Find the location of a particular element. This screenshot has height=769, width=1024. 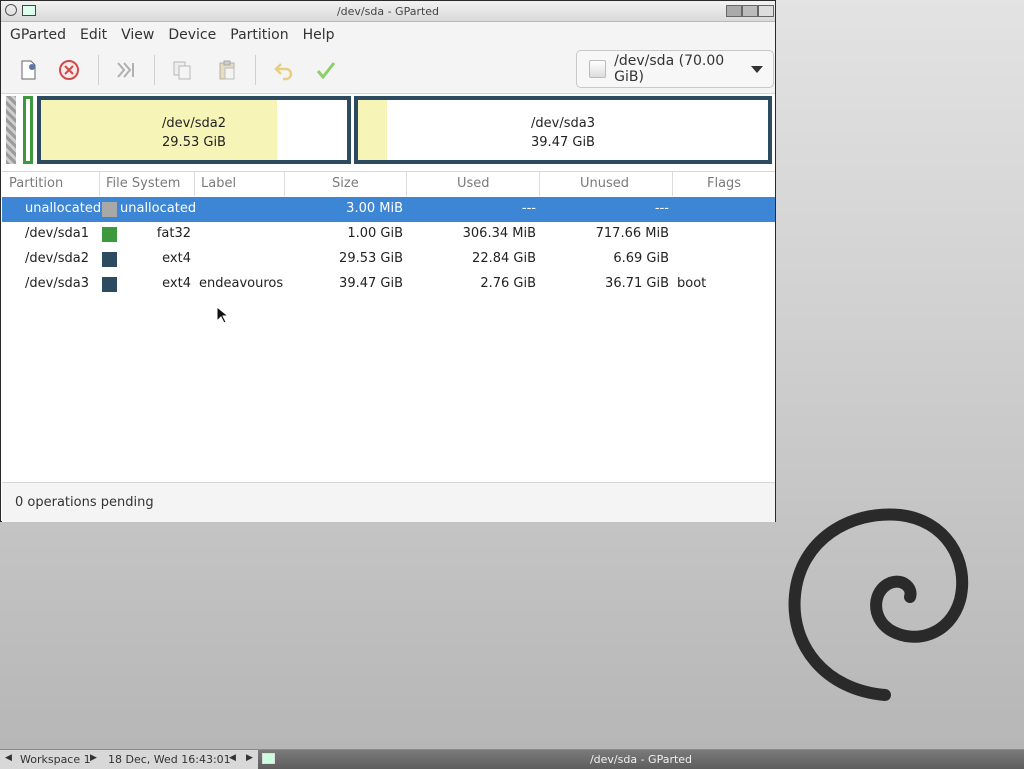

paste-icon is located at coordinates (227, 70).